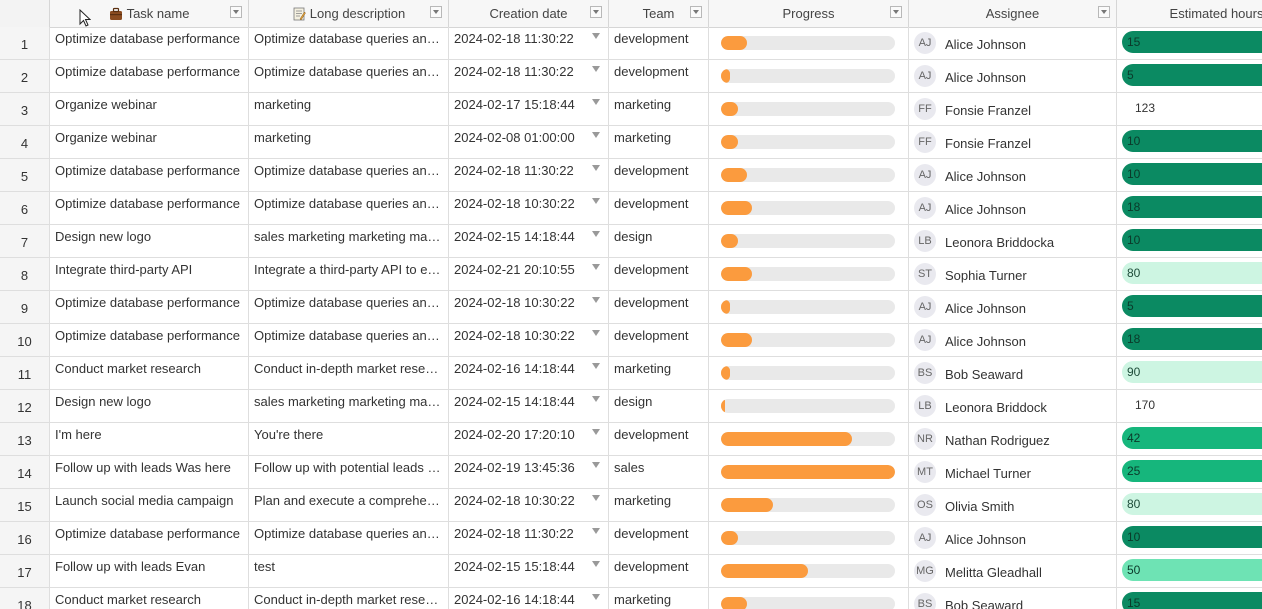  Describe the element at coordinates (149, 571) in the screenshot. I see `task-name-cell: Follow up with leads Evan` at that location.